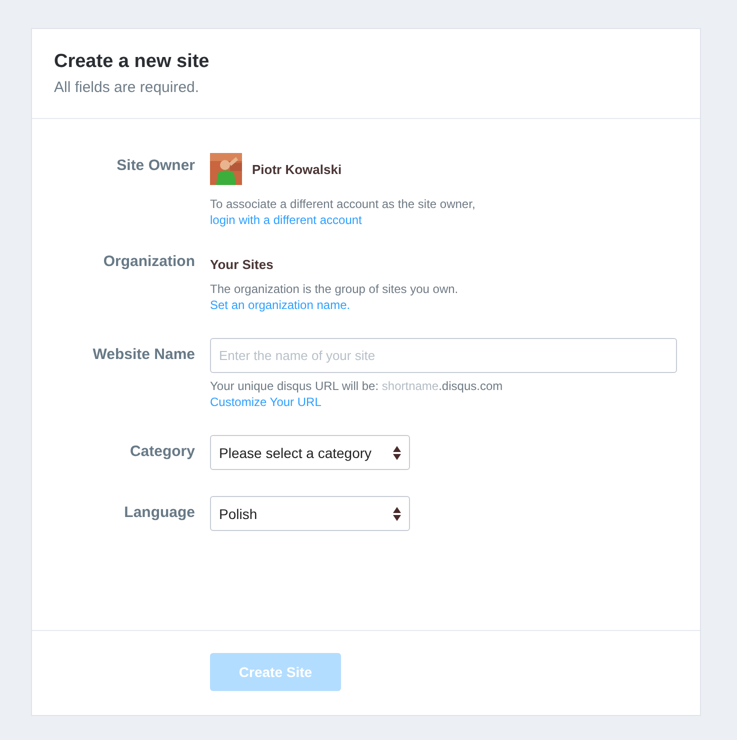  I want to click on help-text: Your unique disqus URL will be: shortname.disqus.com, so click(357, 386).